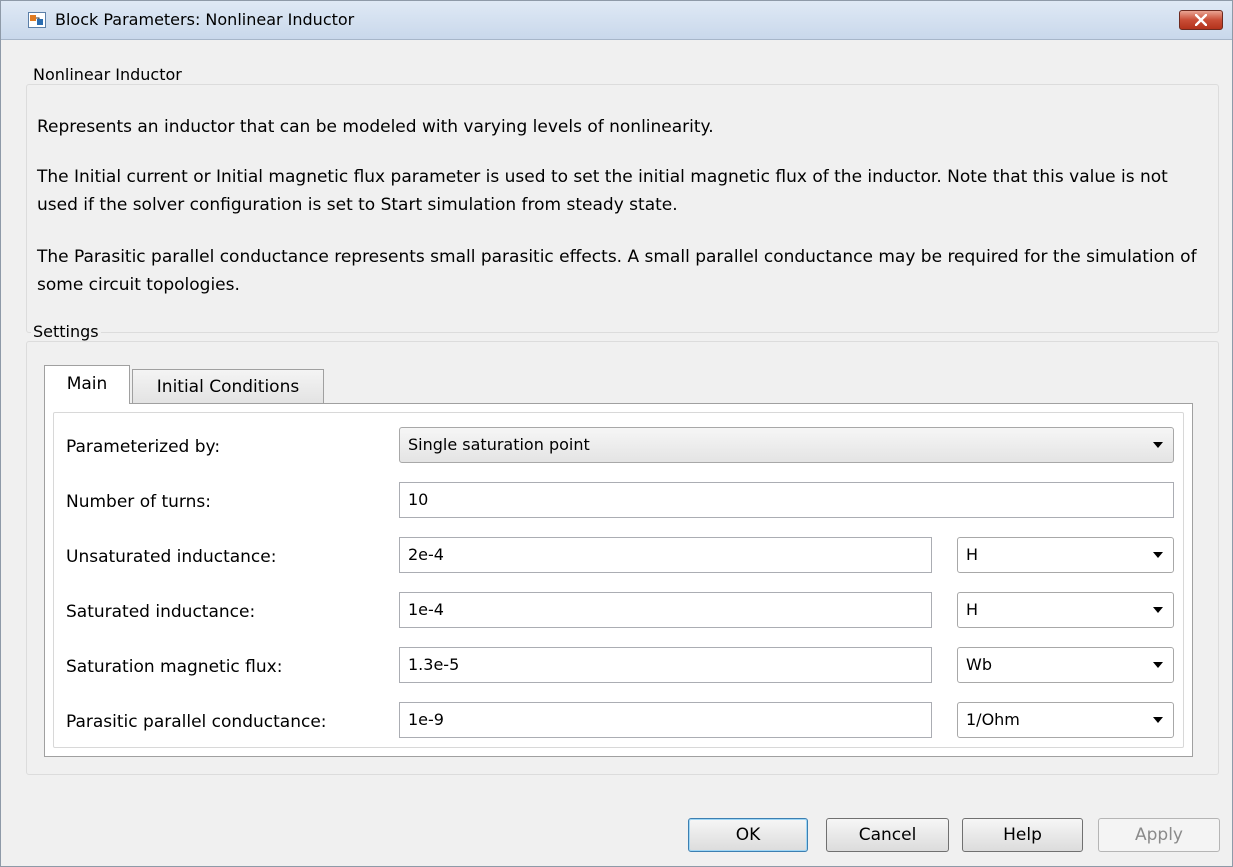  I want to click on unsaturated-inductance-unit-dropdown: H, so click(1065, 555).